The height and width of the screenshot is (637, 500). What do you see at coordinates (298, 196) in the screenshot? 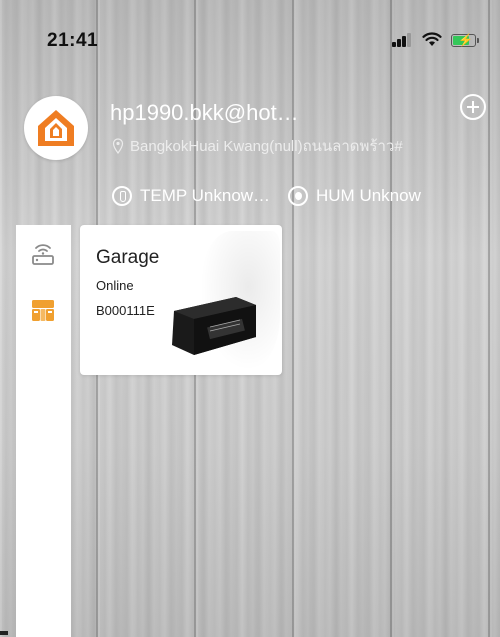
I see `humidity-icon` at bounding box center [298, 196].